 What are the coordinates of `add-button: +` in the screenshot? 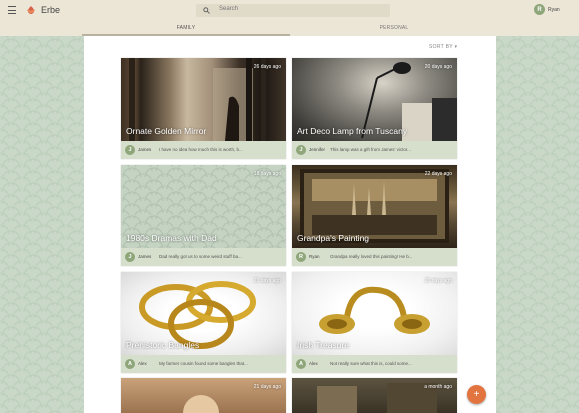 It's located at (476, 394).